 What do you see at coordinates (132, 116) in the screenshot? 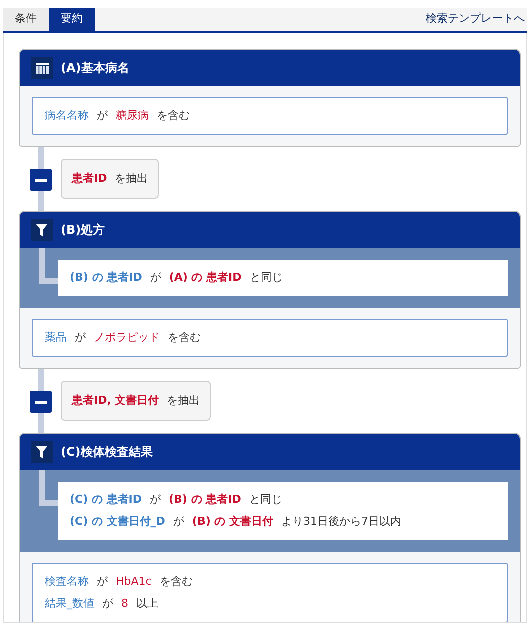
I see `value-text: 糖尿病` at bounding box center [132, 116].